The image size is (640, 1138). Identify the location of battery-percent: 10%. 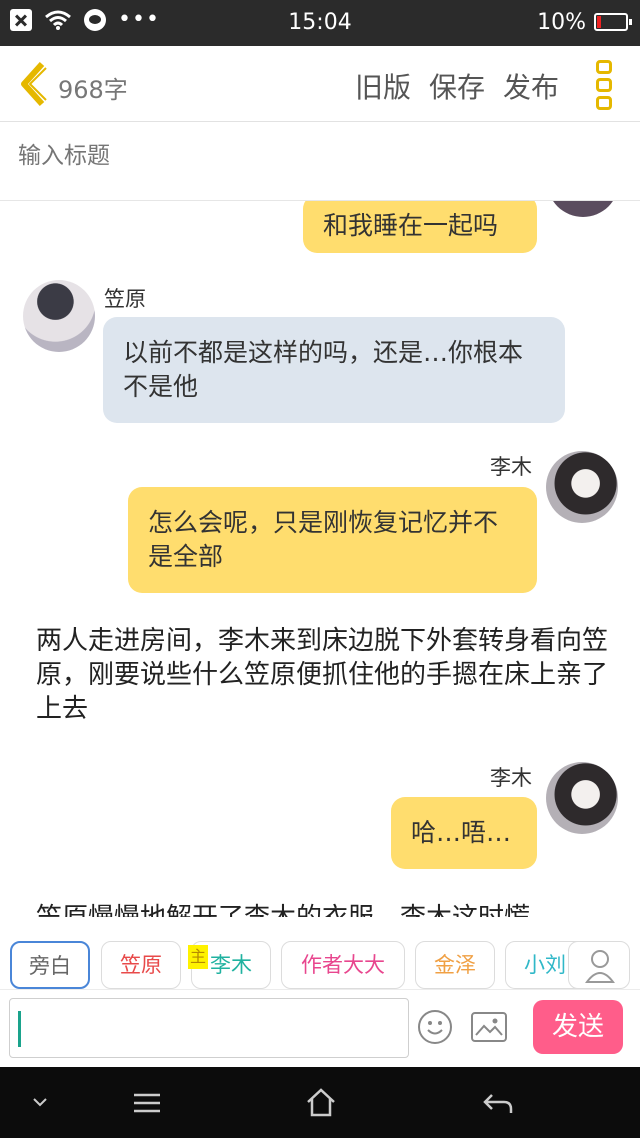
(561, 22).